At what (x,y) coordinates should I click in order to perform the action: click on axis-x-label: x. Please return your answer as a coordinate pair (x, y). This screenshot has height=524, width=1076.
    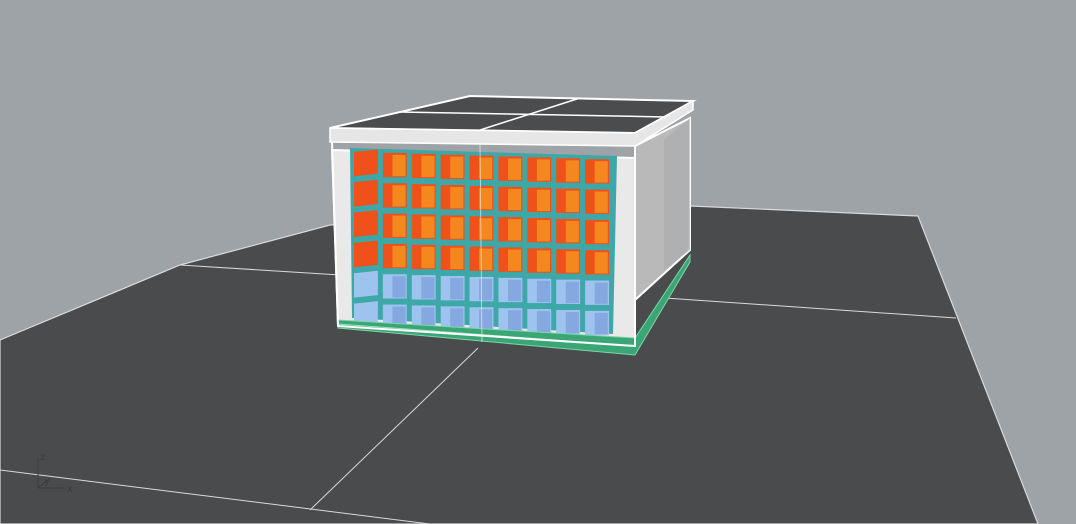
    Looking at the image, I should click on (70, 489).